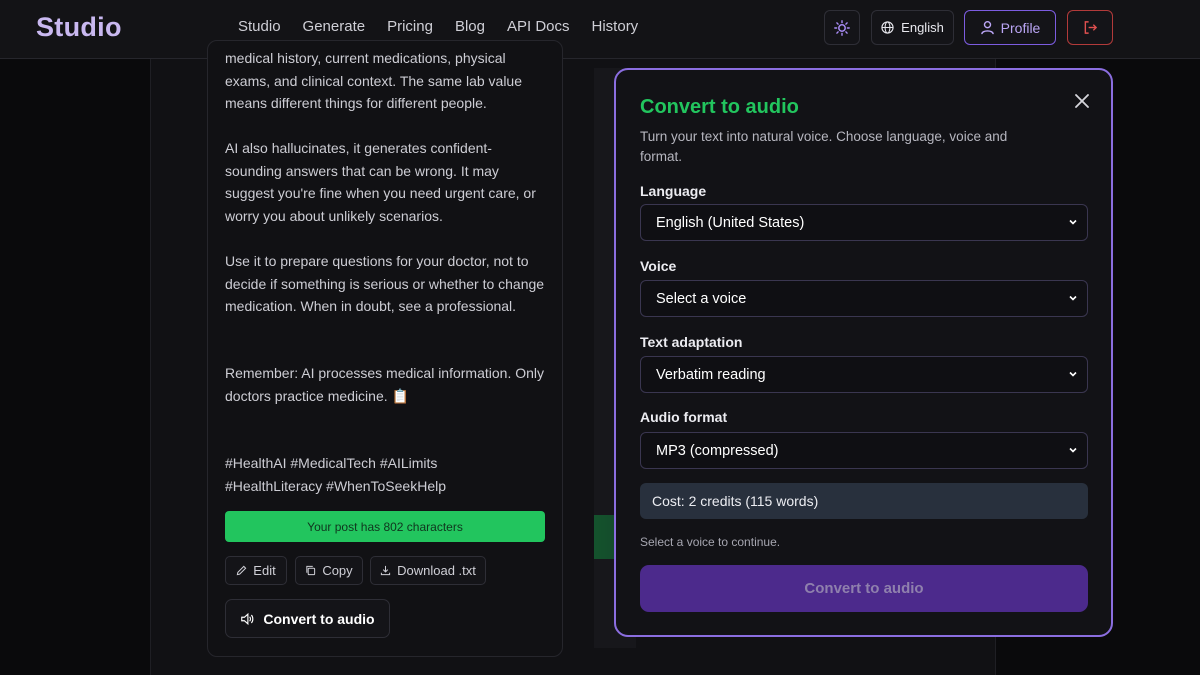  Describe the element at coordinates (864, 374) in the screenshot. I see `text-adaptation-select: Verbatim reading` at that location.